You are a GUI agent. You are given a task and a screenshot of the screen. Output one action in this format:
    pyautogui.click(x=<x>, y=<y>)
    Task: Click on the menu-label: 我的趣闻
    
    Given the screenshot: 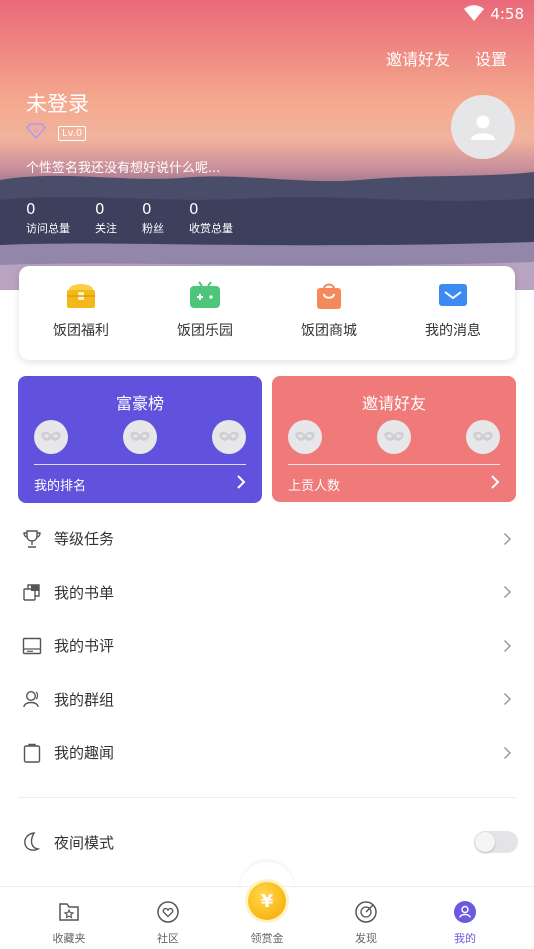 What is the action you would take?
    pyautogui.click(x=84, y=753)
    